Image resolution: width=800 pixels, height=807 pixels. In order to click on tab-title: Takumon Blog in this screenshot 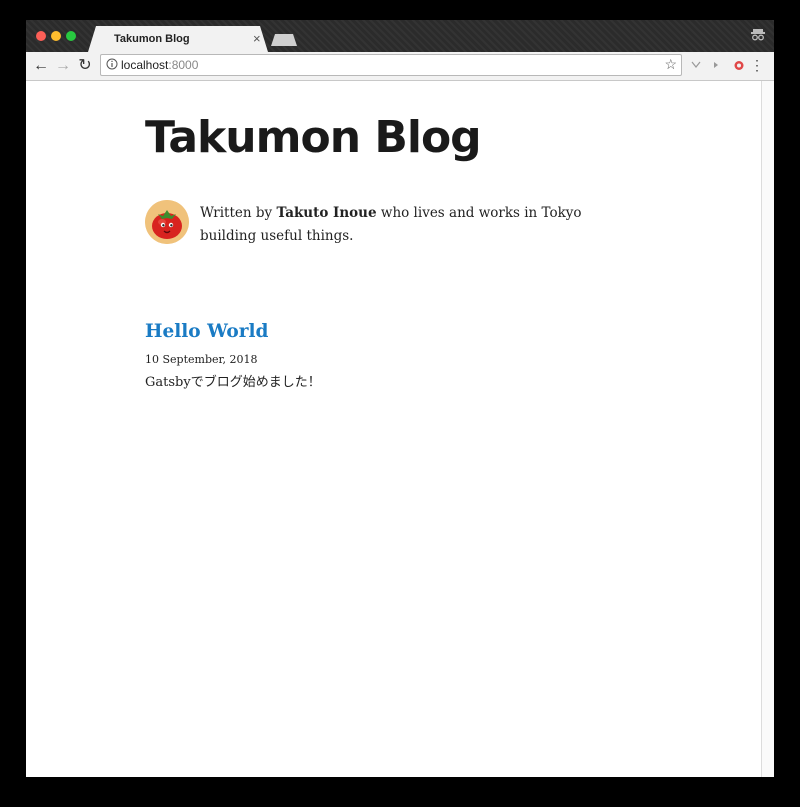, I will do `click(152, 39)`.